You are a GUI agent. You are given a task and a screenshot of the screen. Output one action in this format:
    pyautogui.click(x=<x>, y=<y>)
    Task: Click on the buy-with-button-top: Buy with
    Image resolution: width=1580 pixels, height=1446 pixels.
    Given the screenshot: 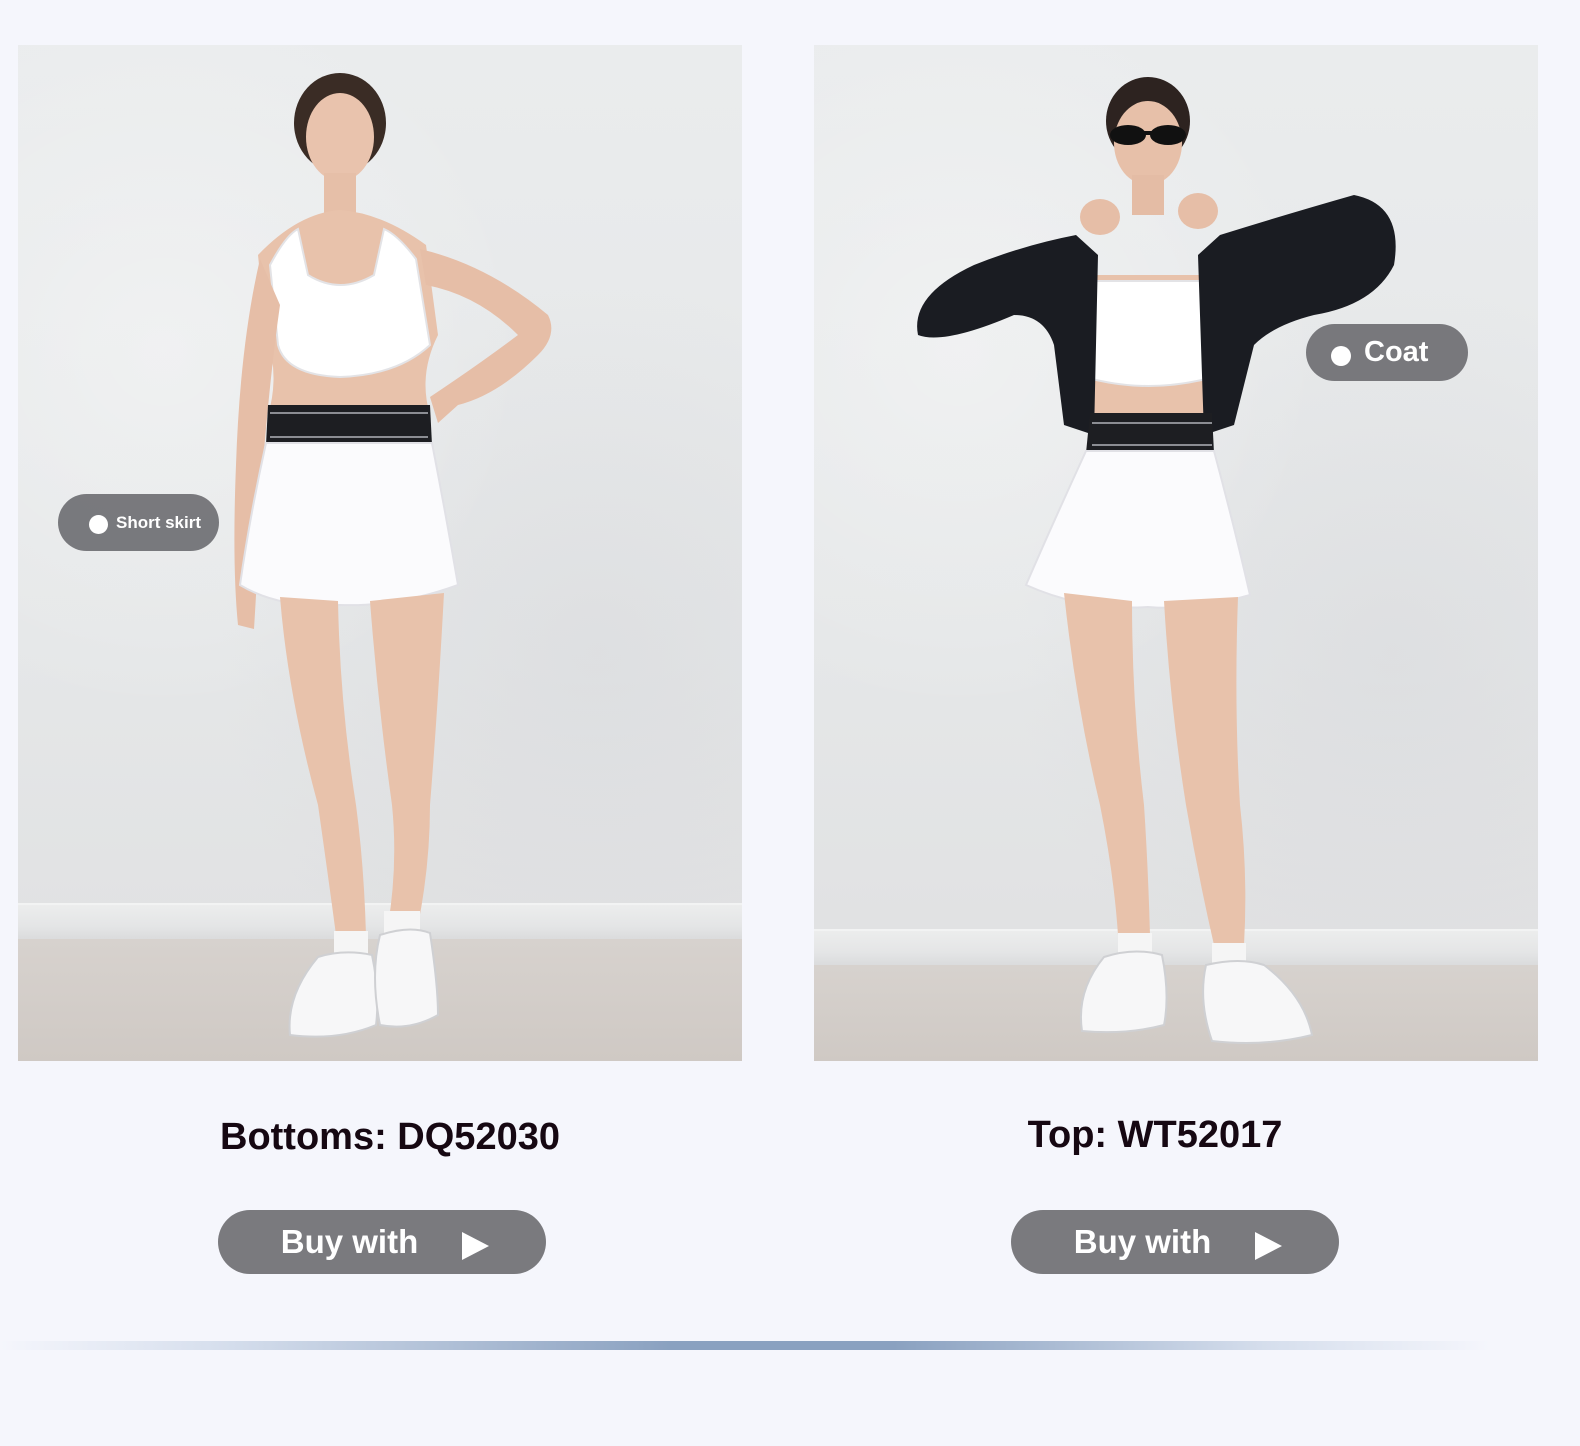 What is the action you would take?
    pyautogui.click(x=1175, y=1242)
    